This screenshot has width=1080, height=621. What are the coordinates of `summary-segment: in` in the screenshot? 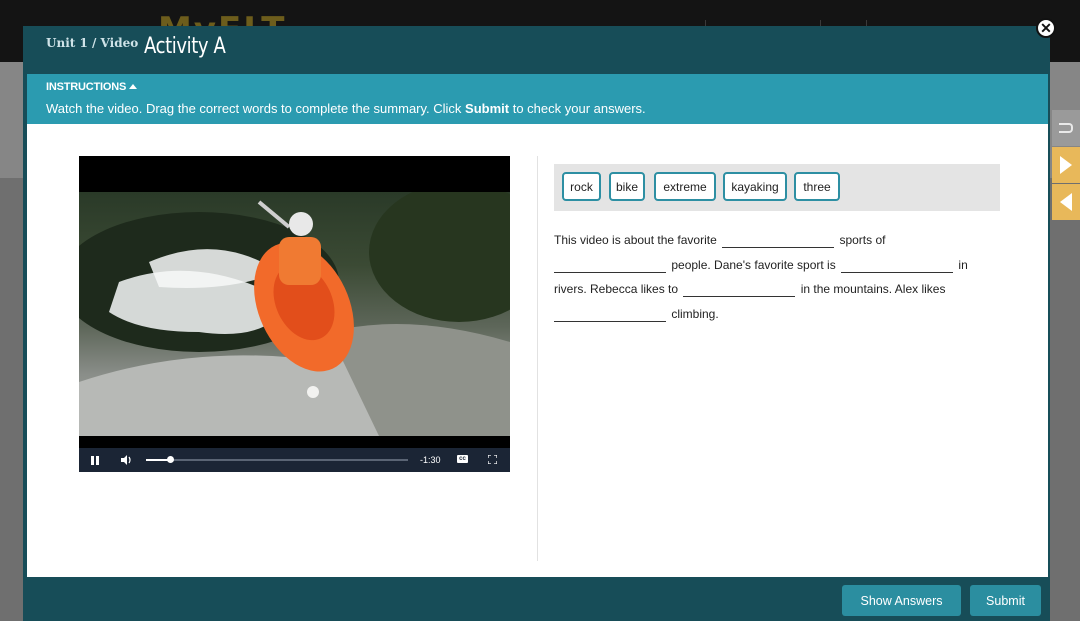 It's located at (963, 264).